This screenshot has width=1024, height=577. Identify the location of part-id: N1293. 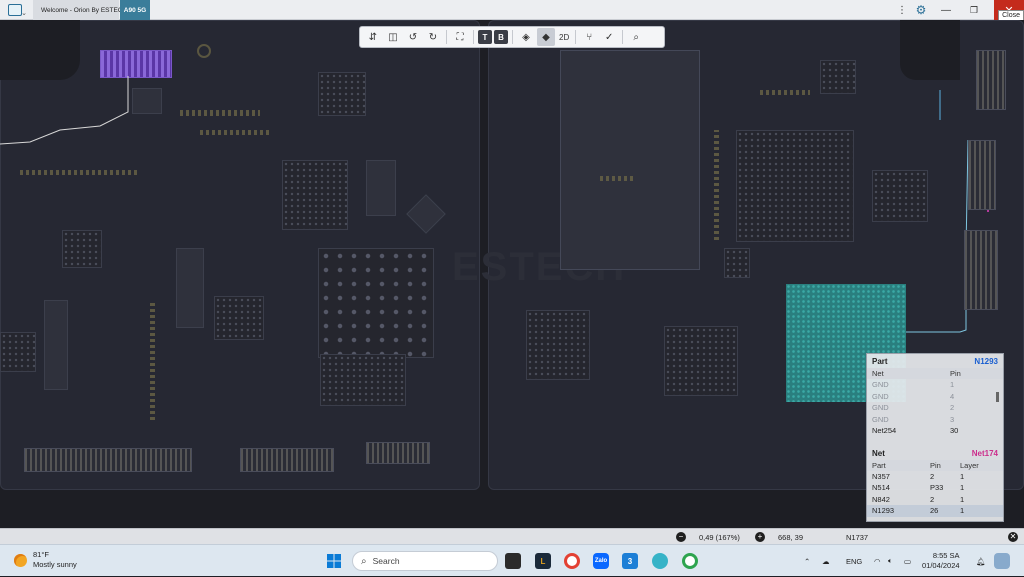
(986, 361).